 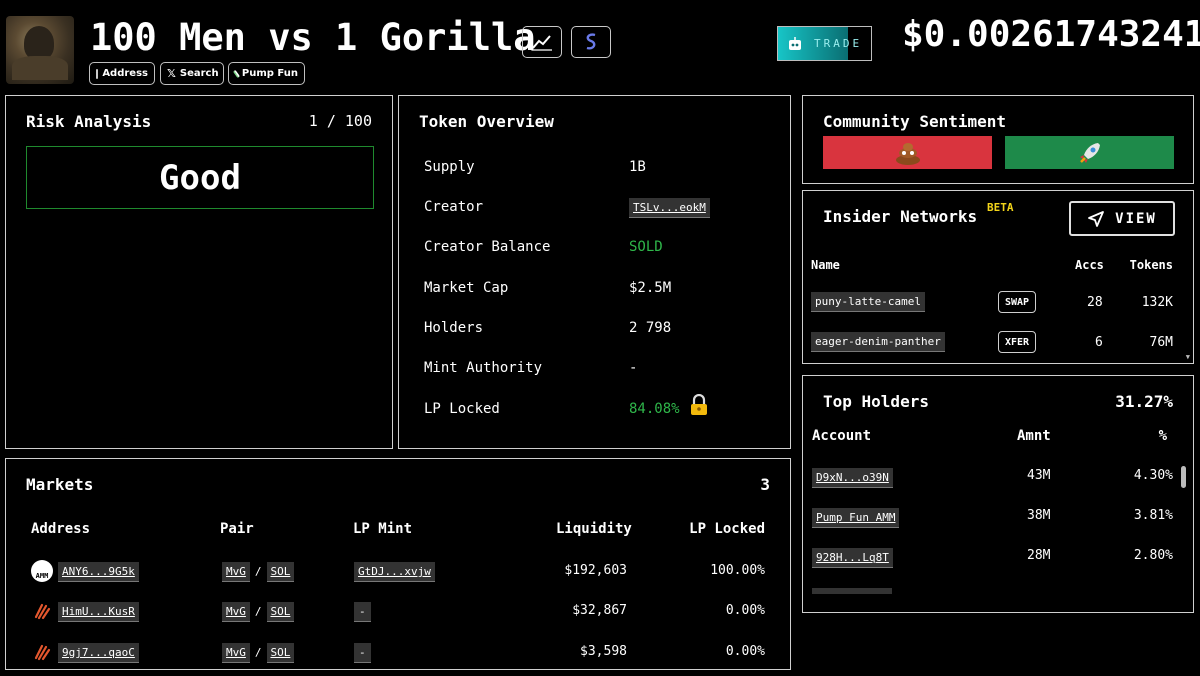 I want to click on markets-lplocked-header: LP Locked, so click(x=727, y=529).